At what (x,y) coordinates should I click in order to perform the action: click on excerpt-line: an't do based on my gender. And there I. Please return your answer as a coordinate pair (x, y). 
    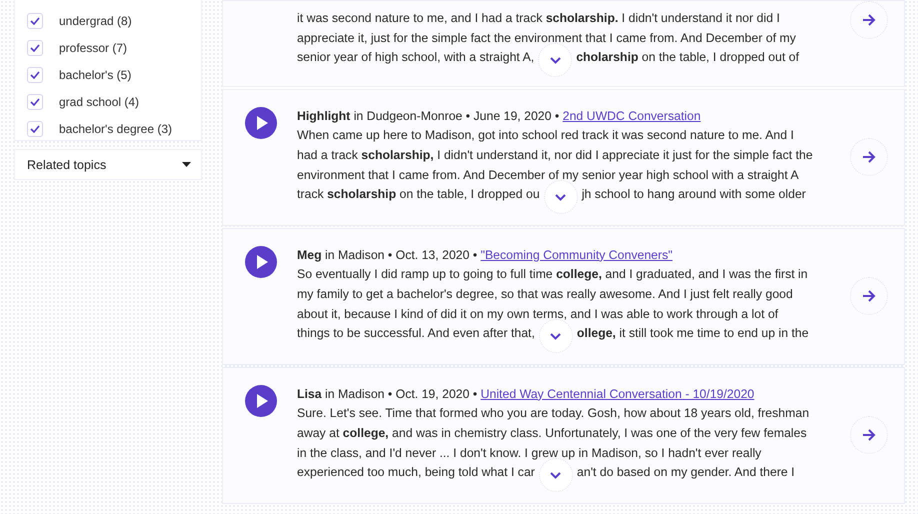
    Looking at the image, I should click on (685, 473).